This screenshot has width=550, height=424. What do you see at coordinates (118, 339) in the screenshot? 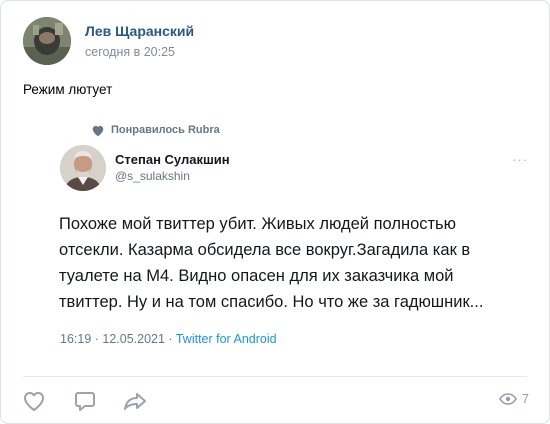
I see `tweet-timestamp: 16:19 · 12.05.2021 ·` at bounding box center [118, 339].